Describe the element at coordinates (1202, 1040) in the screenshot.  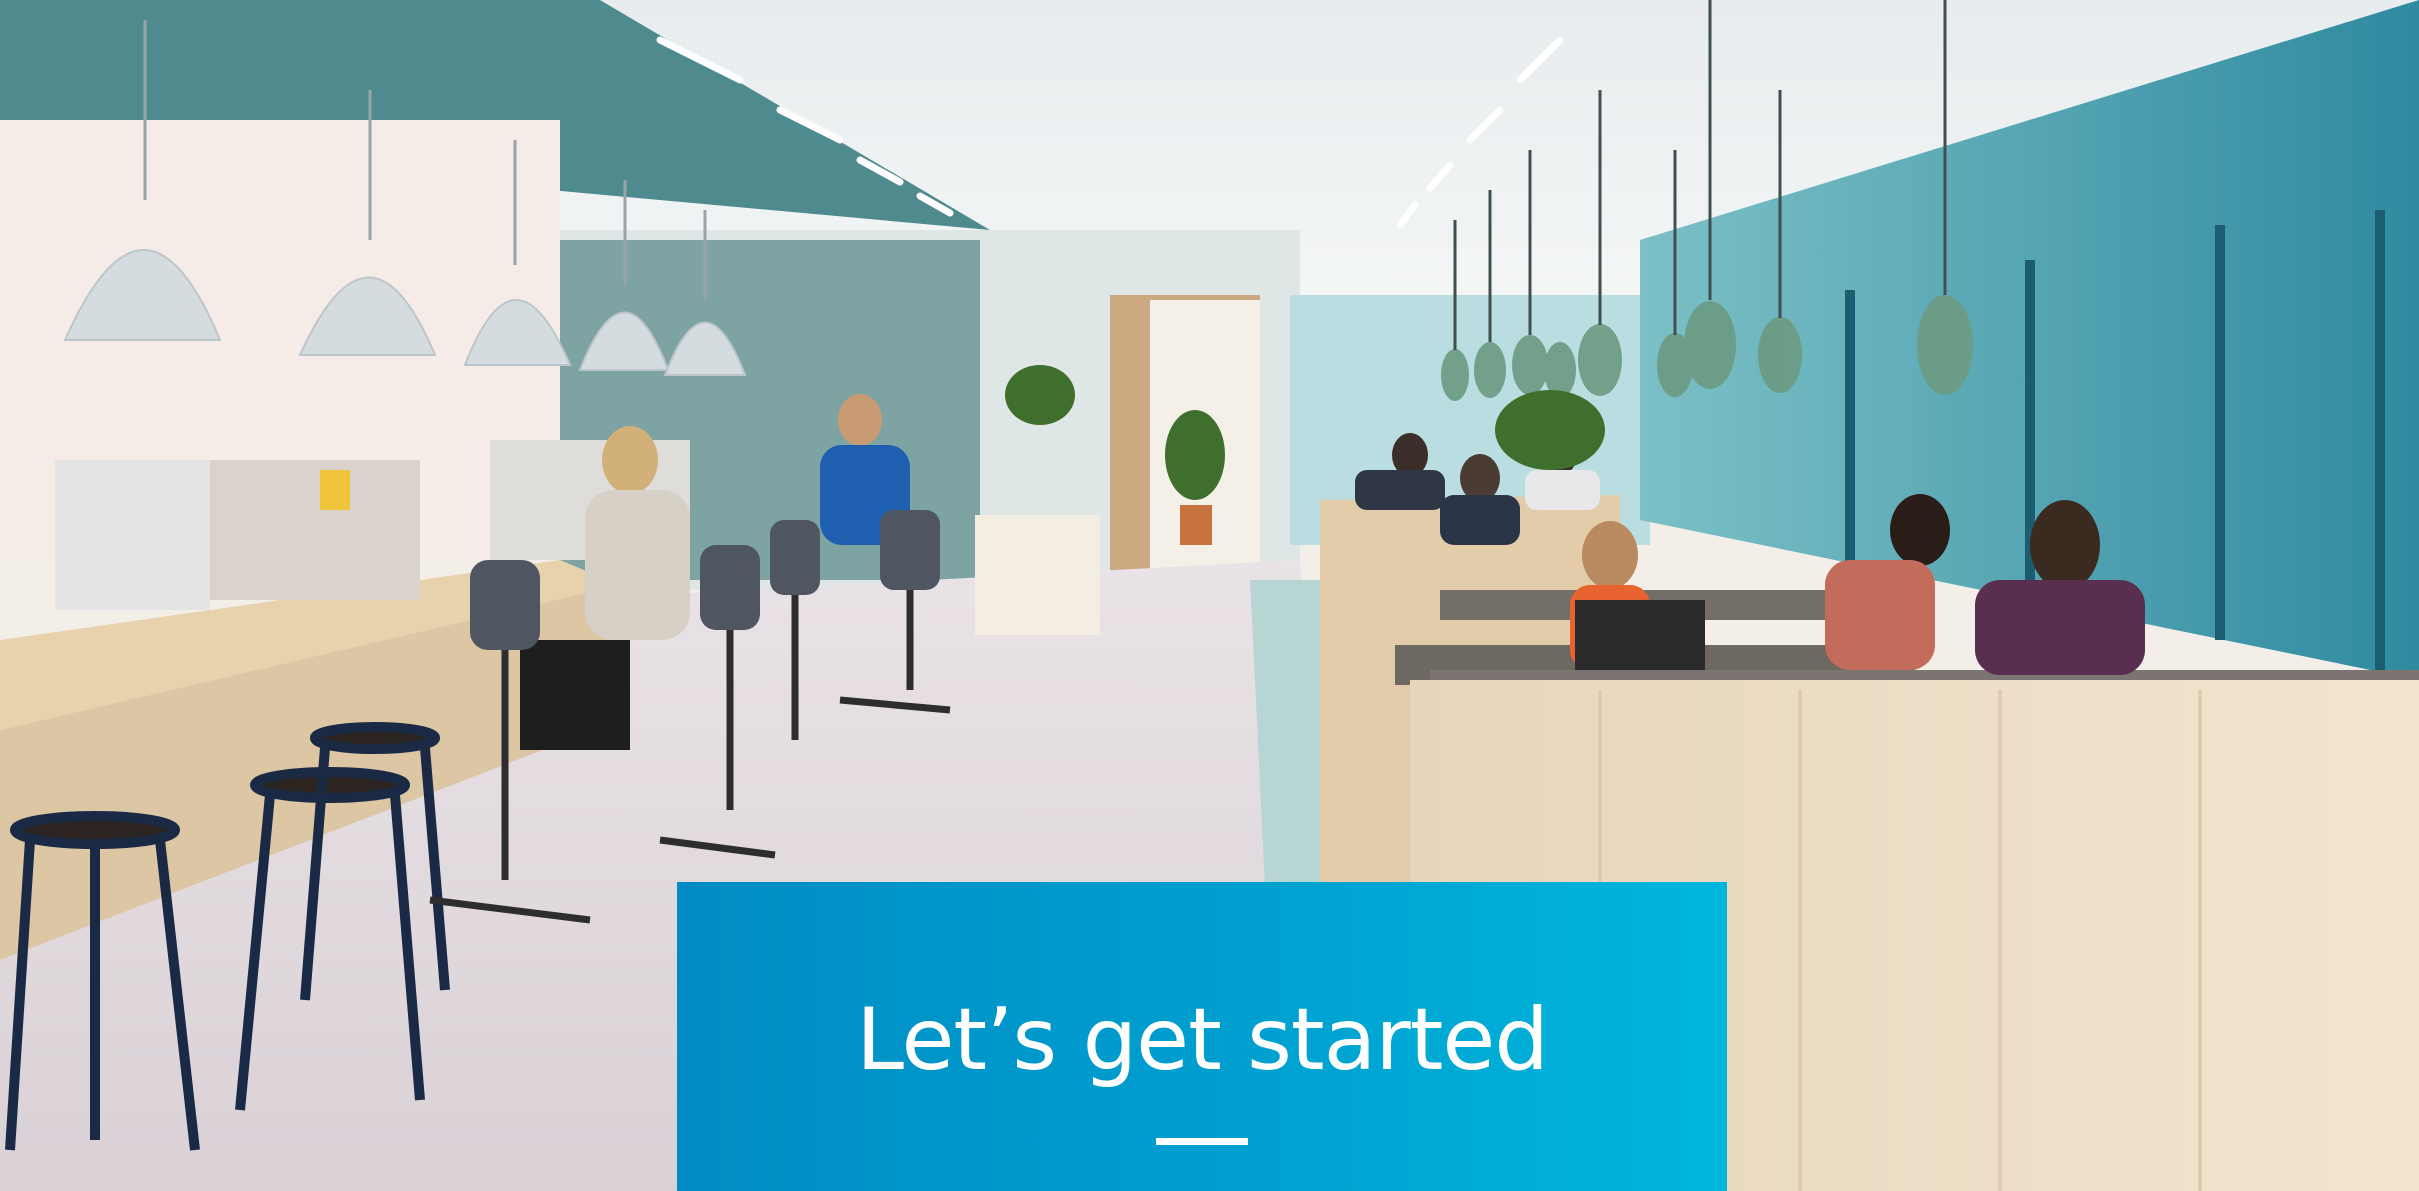
I see `slide-title: Let’s get started` at that location.